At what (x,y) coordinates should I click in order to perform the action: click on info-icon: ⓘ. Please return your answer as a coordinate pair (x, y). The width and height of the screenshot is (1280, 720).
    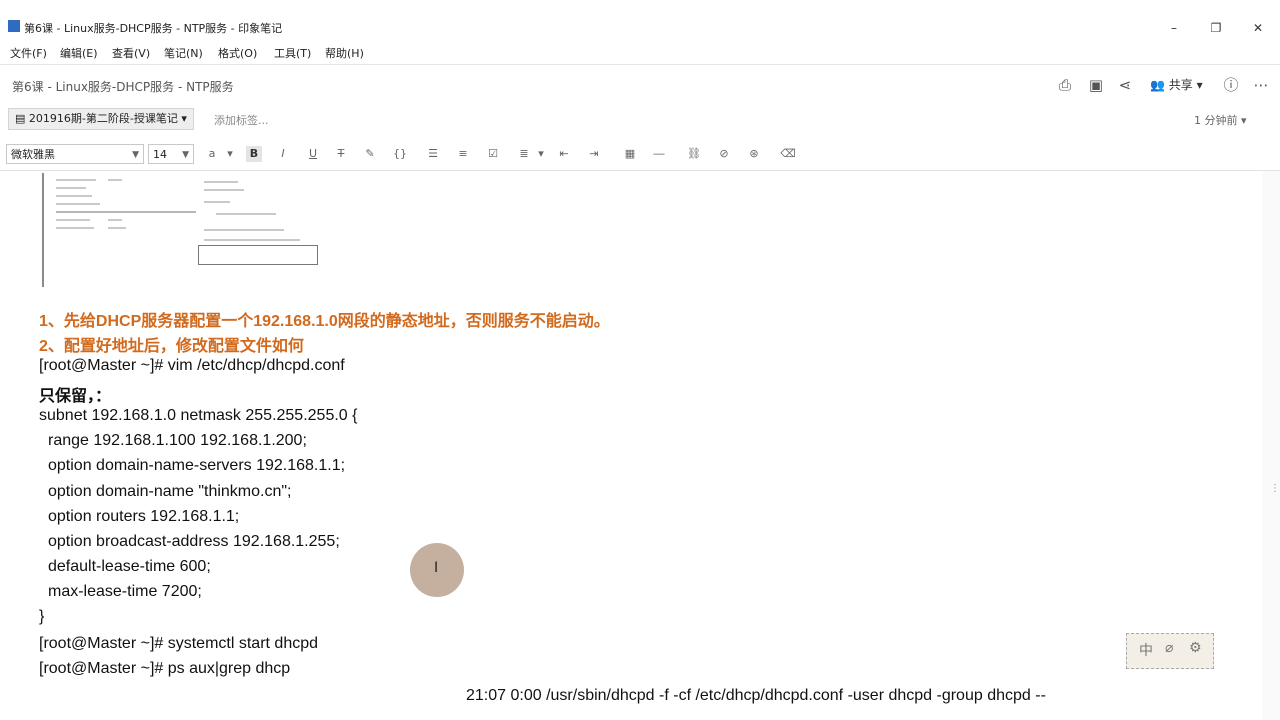
    Looking at the image, I should click on (1231, 85).